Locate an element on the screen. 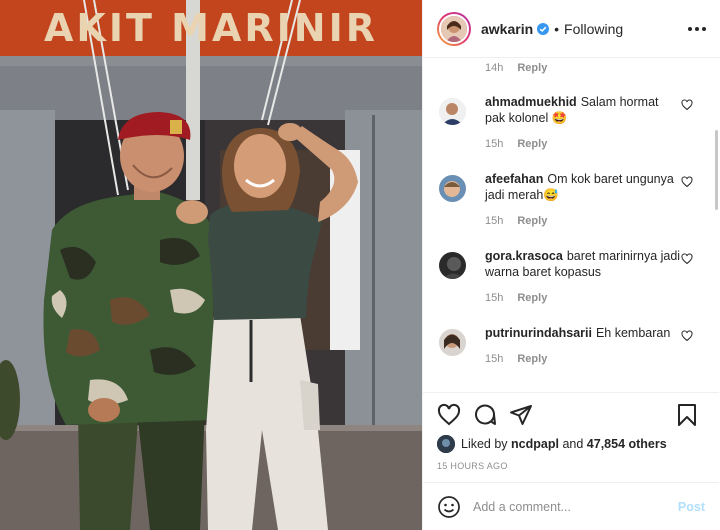  comment-text-block: putrinurindahsarii Eh kembaran is located at coordinates (583, 333).